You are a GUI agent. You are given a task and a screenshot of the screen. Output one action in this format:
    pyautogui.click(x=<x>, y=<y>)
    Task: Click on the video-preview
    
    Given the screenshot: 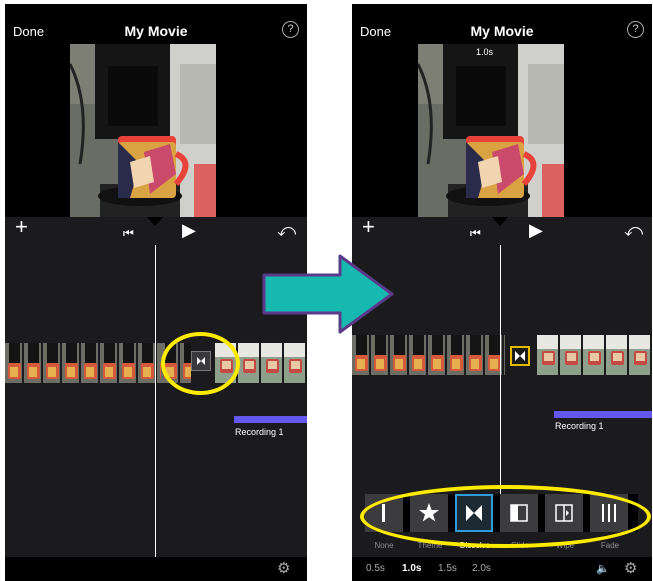 What is the action you would take?
    pyautogui.click(x=143, y=131)
    